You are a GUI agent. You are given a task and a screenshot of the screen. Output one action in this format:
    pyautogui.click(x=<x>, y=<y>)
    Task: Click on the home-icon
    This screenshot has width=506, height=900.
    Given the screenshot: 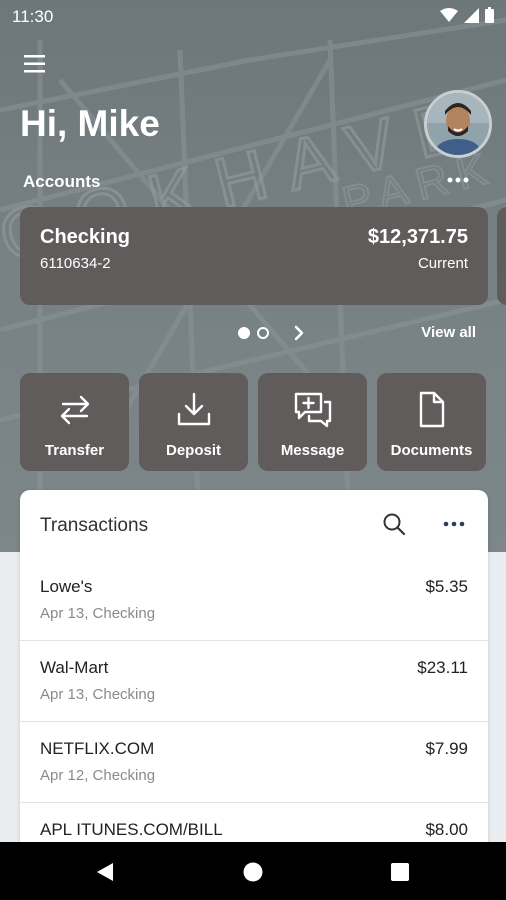 What is the action you would take?
    pyautogui.click(x=253, y=872)
    